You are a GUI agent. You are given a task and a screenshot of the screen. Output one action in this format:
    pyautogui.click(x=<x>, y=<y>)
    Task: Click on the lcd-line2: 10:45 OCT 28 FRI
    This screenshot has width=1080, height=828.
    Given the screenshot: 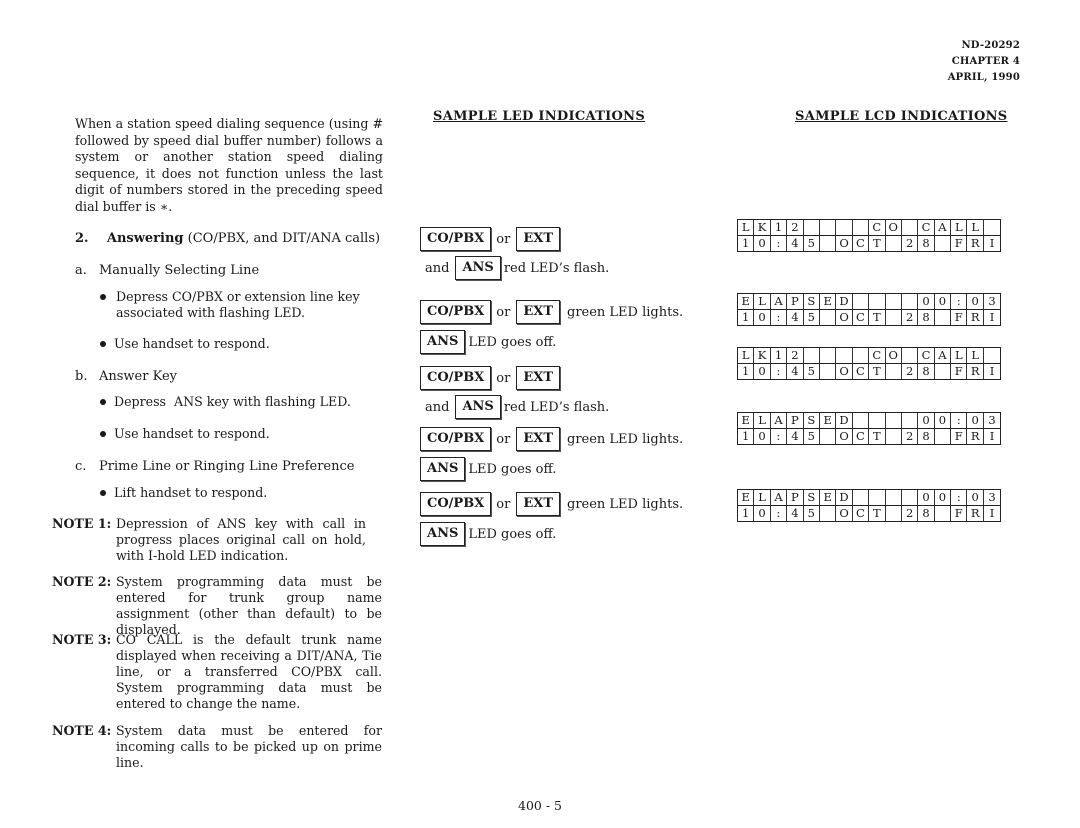 What is the action you would take?
    pyautogui.click(x=869, y=317)
    